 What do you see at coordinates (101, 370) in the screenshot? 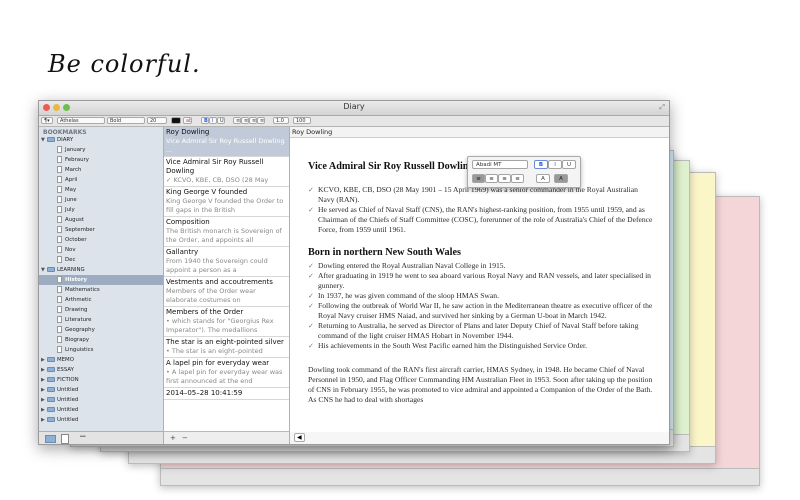
I see `sidebar-item: ▶ ESSAY` at bounding box center [101, 370].